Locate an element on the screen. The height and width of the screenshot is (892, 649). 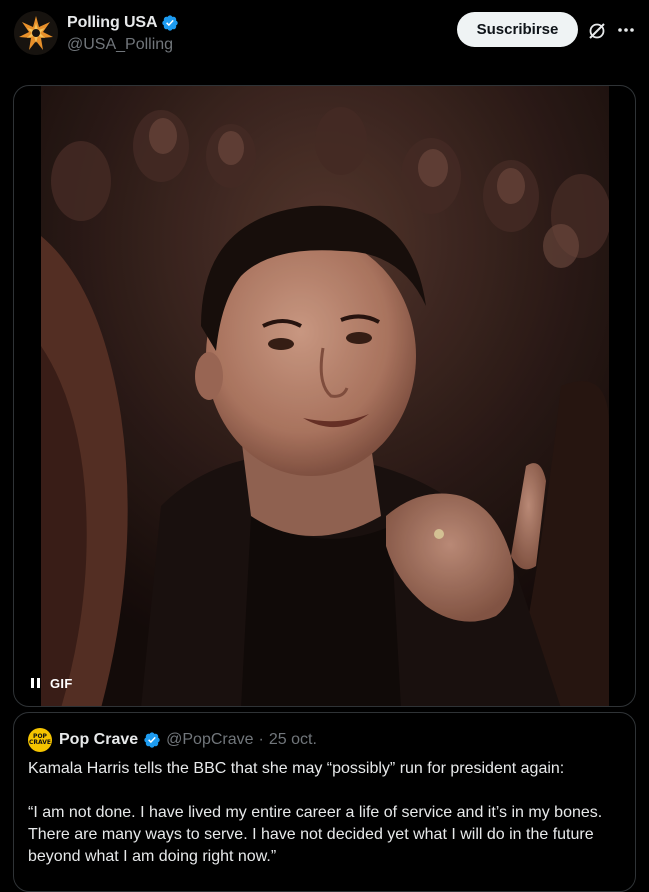
quoted-author-display-name: Pop Crave is located at coordinates (98, 740).